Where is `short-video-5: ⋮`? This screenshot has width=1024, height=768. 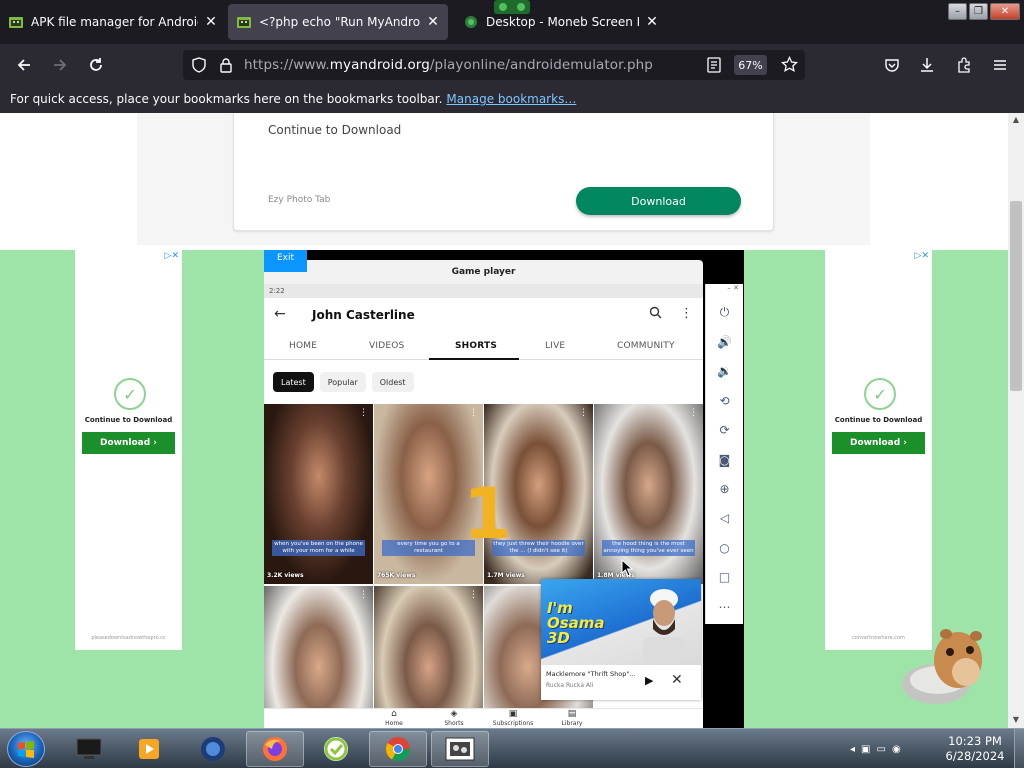
short-video-5: ⋮ is located at coordinates (318, 657).